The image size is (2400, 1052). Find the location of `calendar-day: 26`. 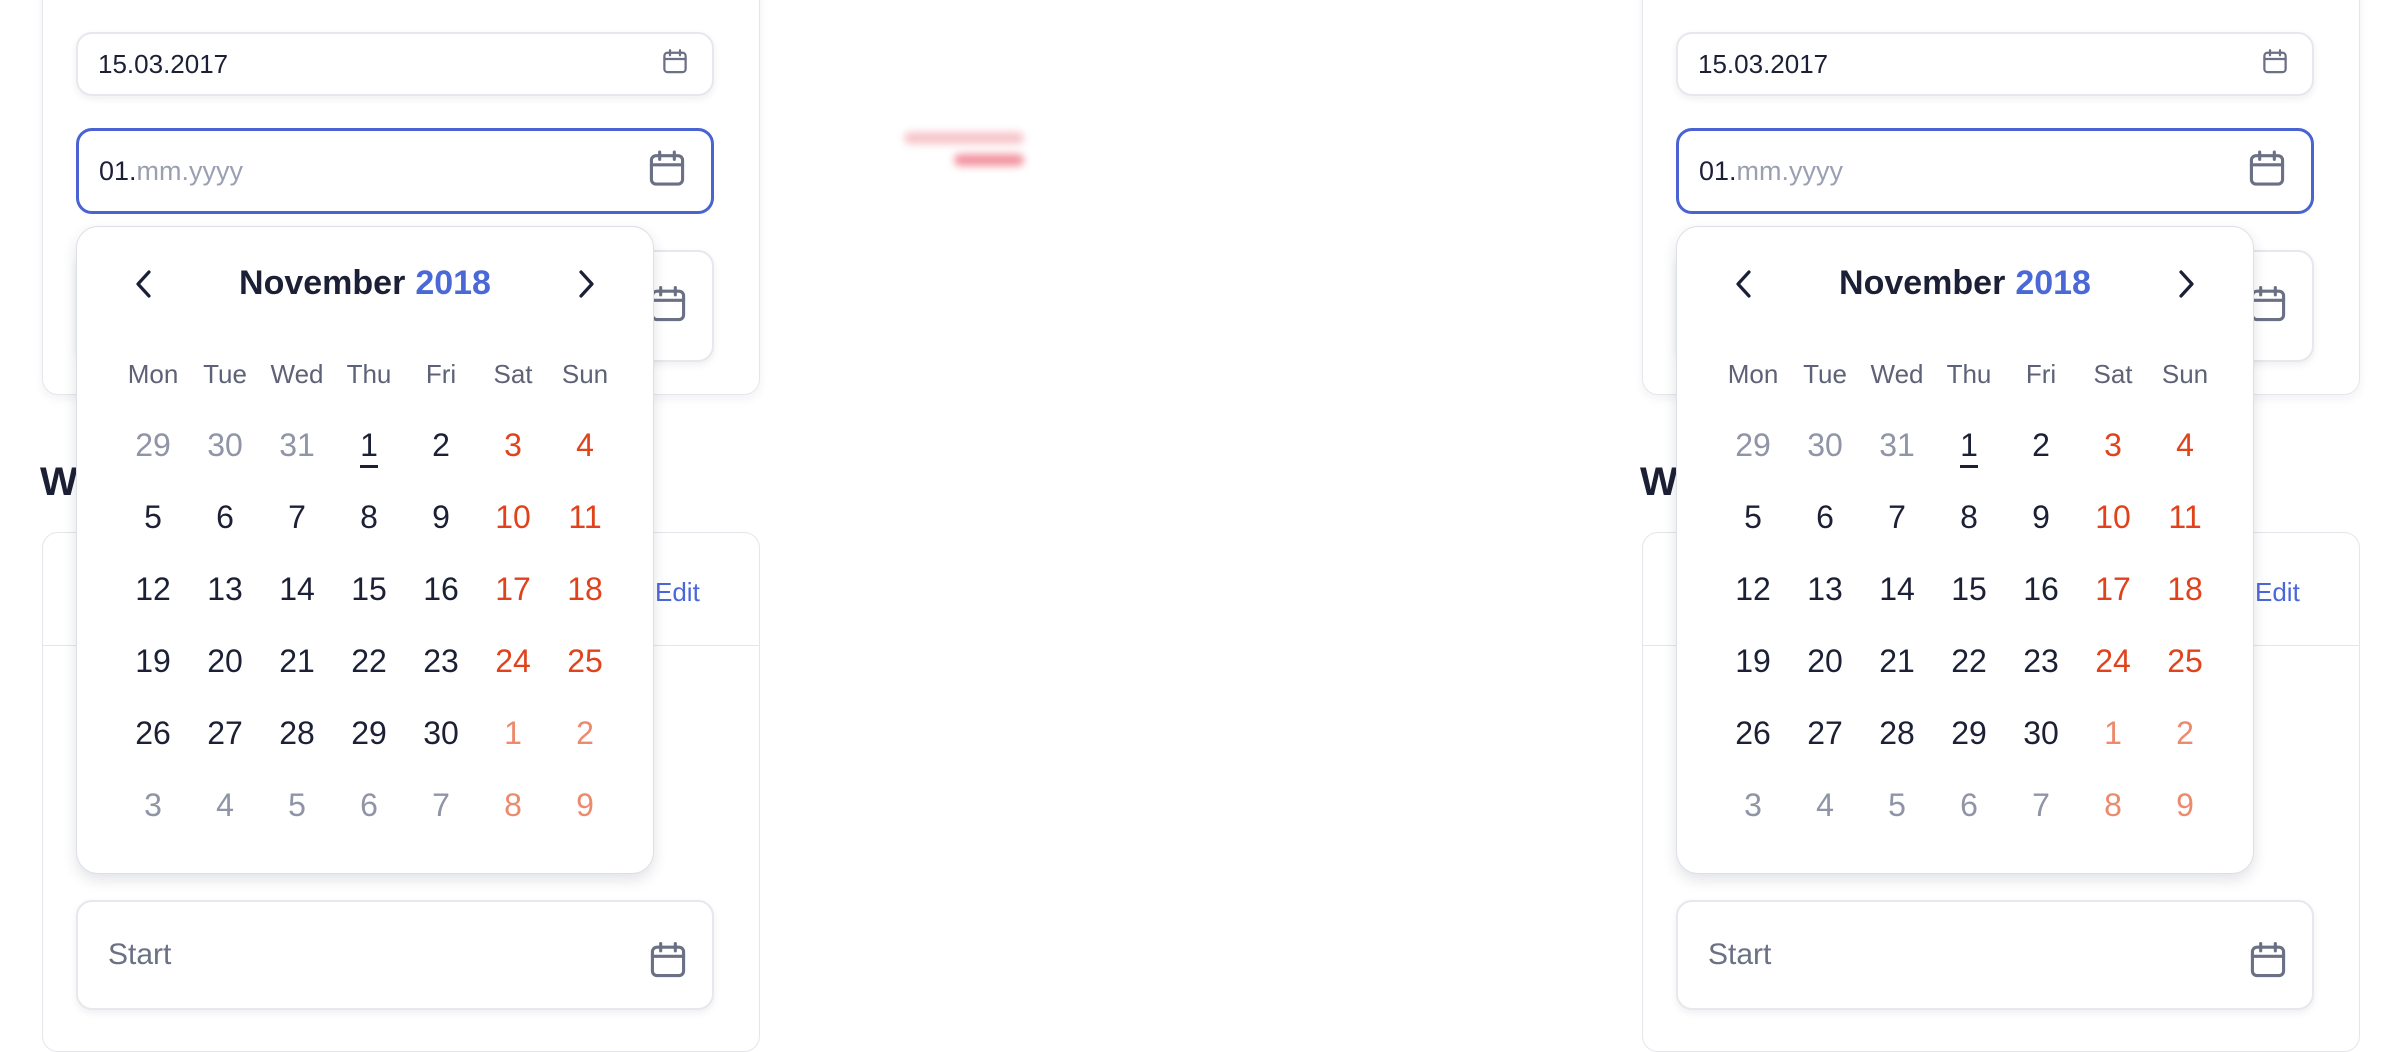

calendar-day: 26 is located at coordinates (153, 733).